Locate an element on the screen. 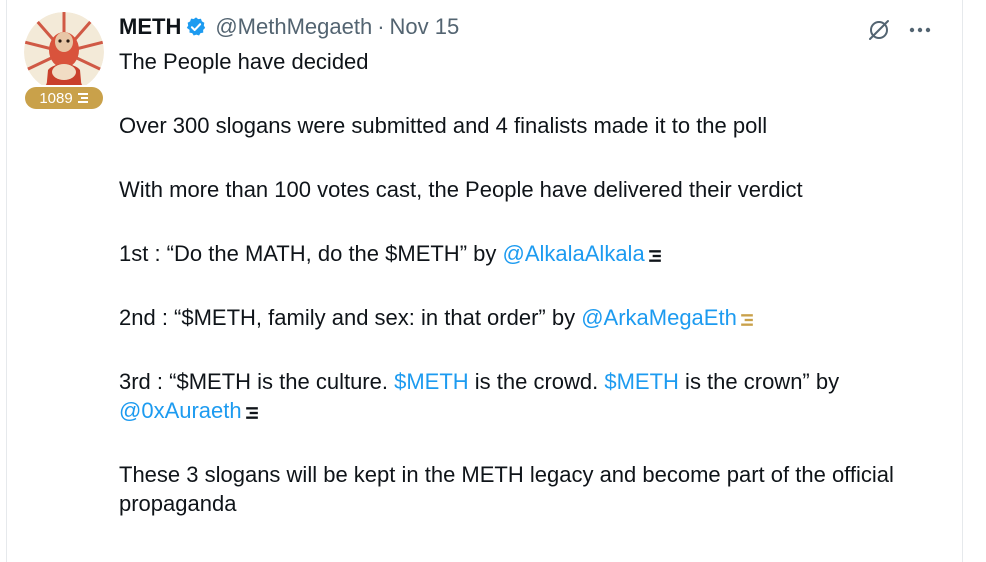  tweet-line: The People have decided is located at coordinates (244, 61).